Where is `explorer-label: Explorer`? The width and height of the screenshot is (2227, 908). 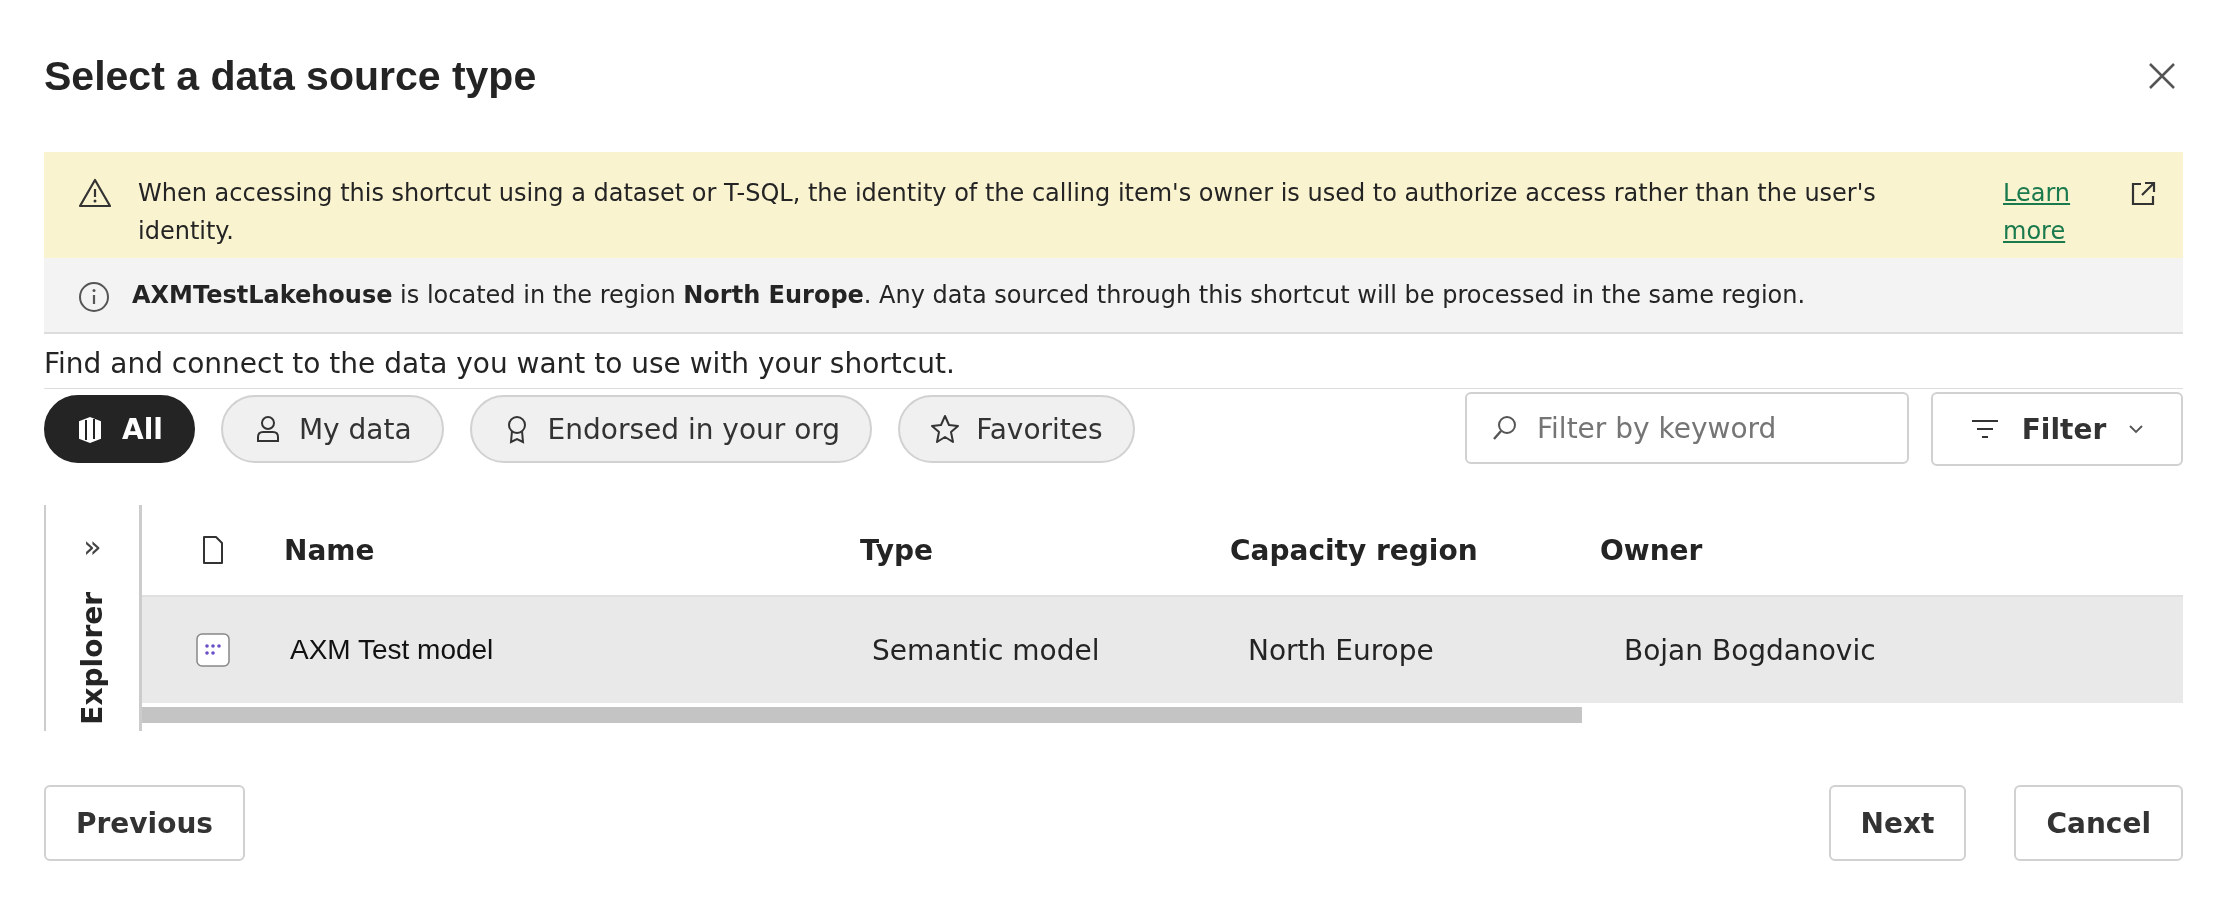
explorer-label: Explorer is located at coordinates (92, 658).